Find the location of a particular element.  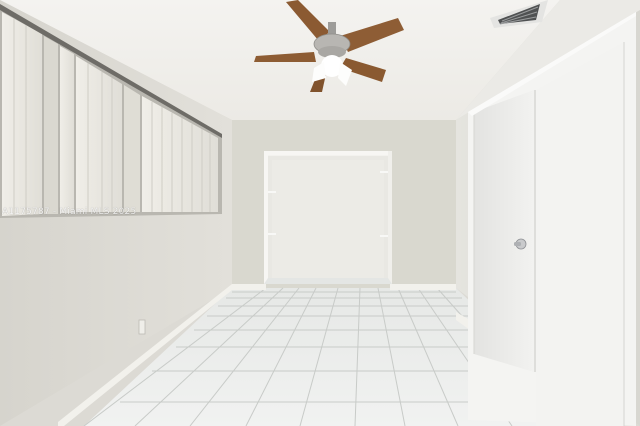

back-baseboard-right is located at coordinates (423, 287).